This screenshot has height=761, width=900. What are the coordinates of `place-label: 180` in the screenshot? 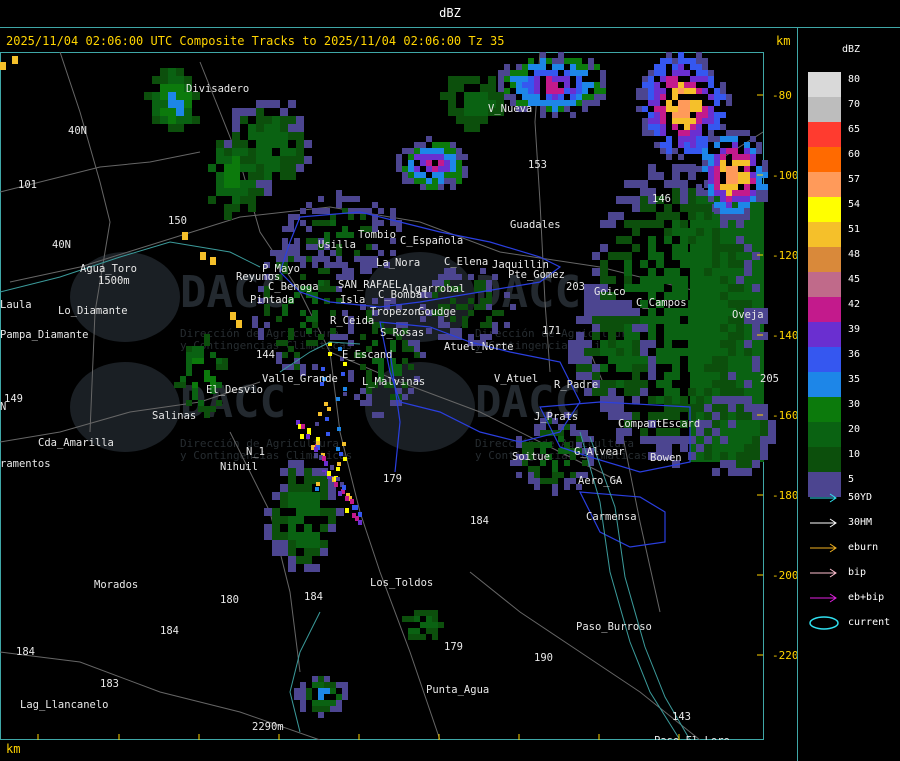 It's located at (229, 600).